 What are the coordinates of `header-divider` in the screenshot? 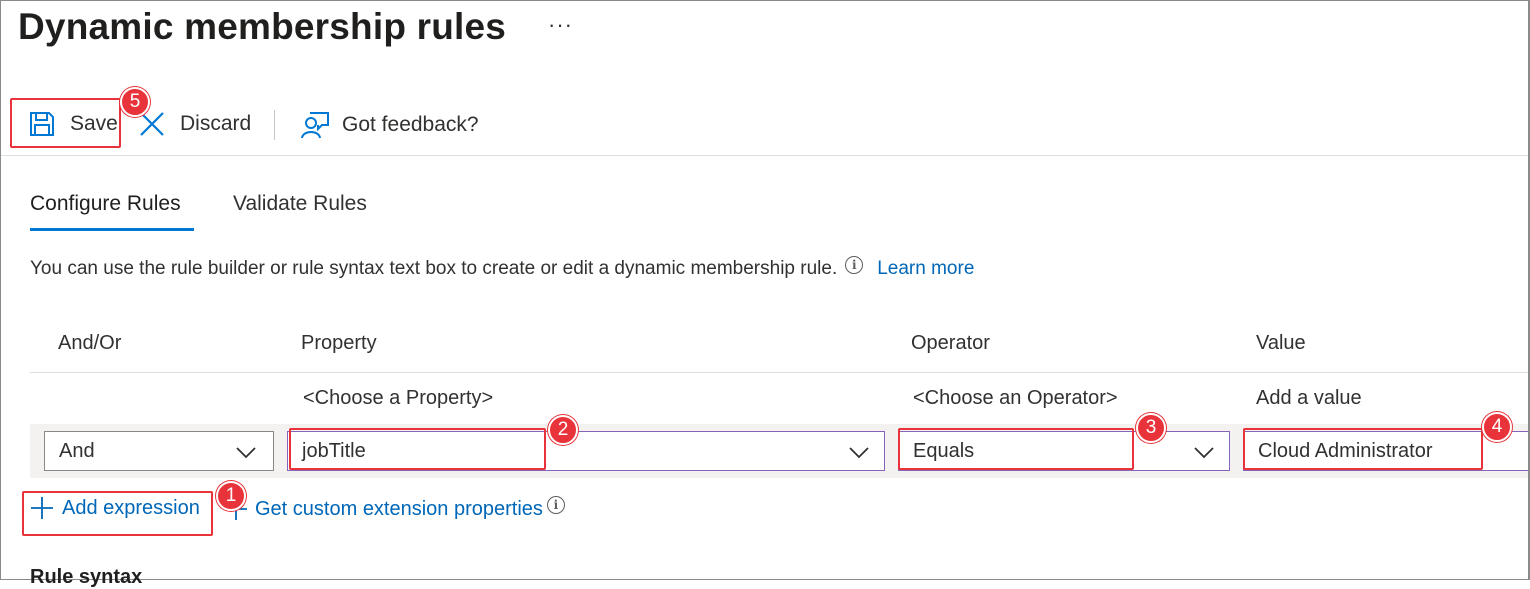 It's located at (779, 372).